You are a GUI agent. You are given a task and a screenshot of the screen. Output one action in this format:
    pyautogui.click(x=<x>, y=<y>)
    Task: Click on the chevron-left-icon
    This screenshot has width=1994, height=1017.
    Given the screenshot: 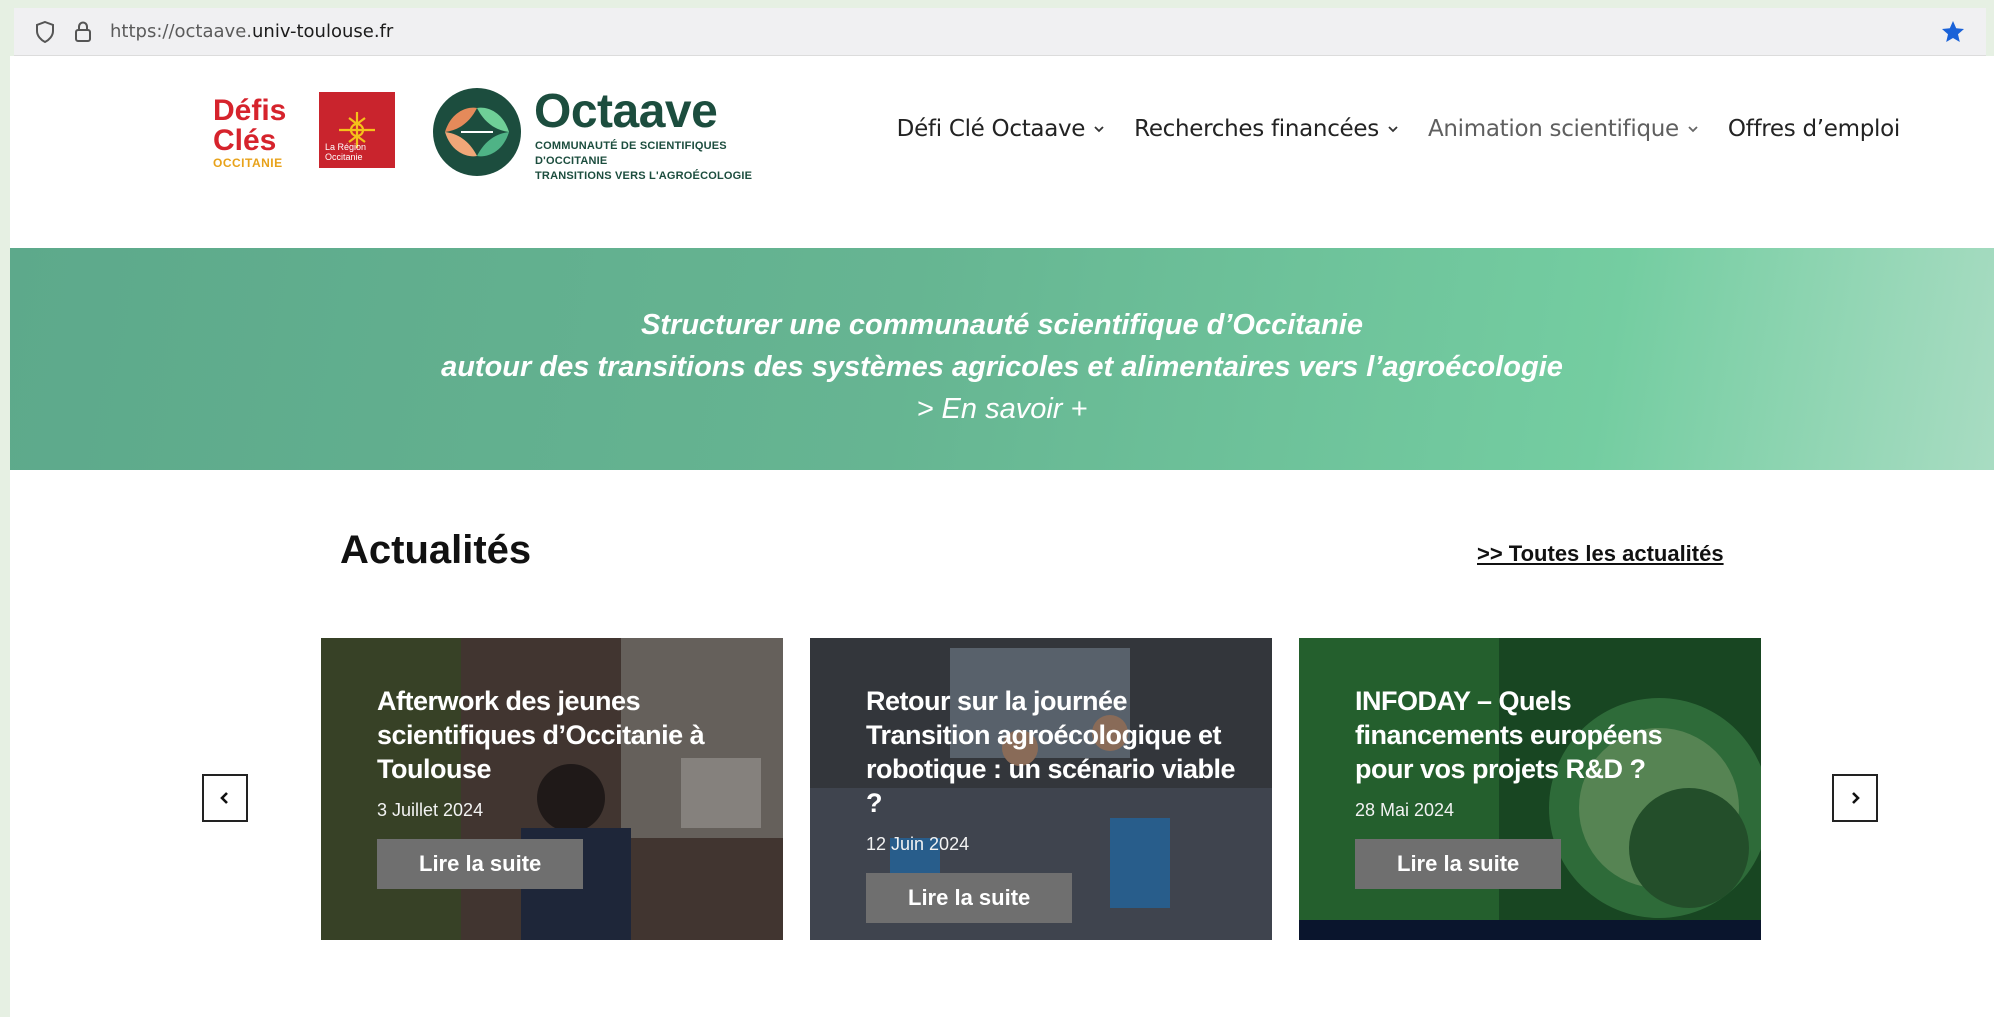 What is the action you would take?
    pyautogui.click(x=224, y=798)
    